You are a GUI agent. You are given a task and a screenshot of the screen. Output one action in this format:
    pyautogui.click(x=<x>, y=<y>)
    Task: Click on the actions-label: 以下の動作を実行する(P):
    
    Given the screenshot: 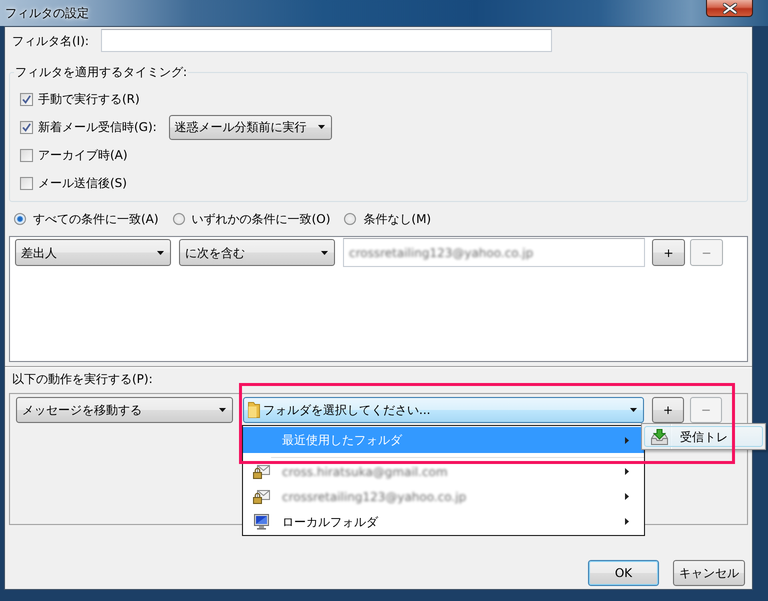 What is the action you would take?
    pyautogui.click(x=82, y=379)
    